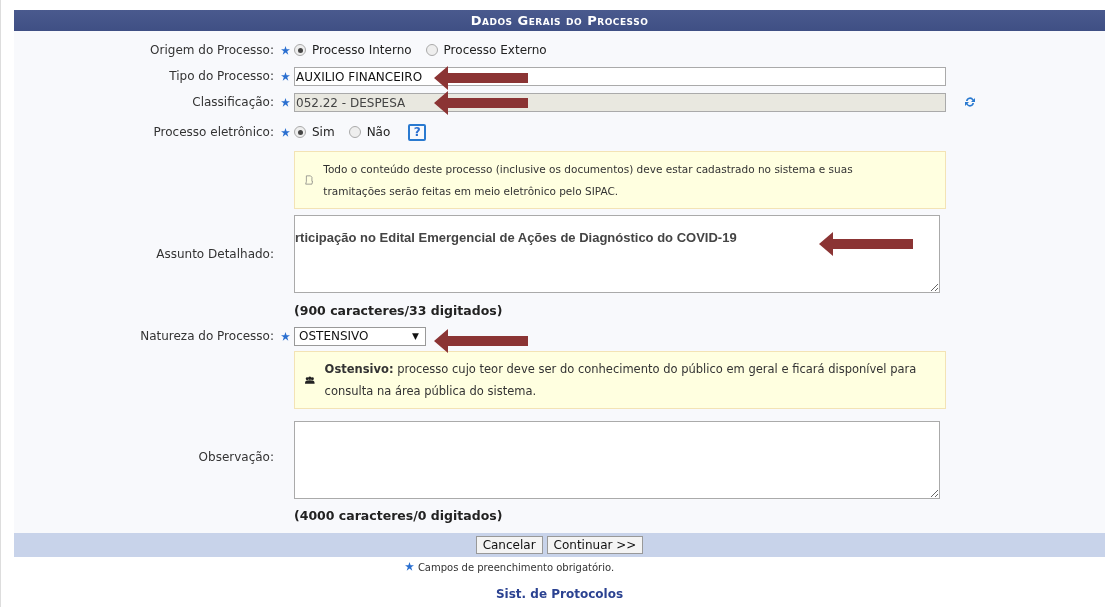 The height and width of the screenshot is (607, 1105). I want to click on field-label: Classificação:, so click(233, 102).